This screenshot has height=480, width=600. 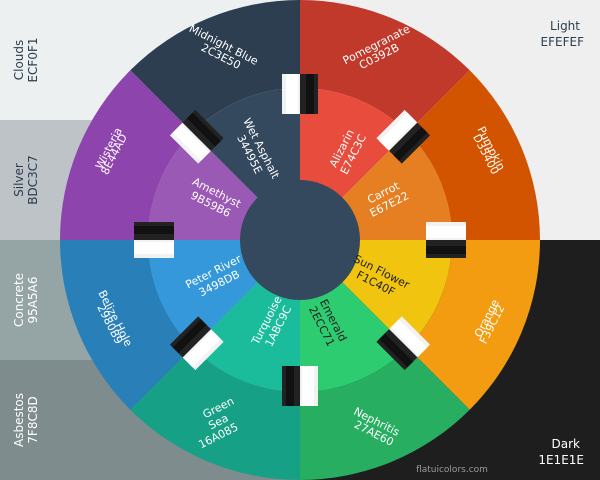 I want to click on center-disc, so click(x=300, y=240).